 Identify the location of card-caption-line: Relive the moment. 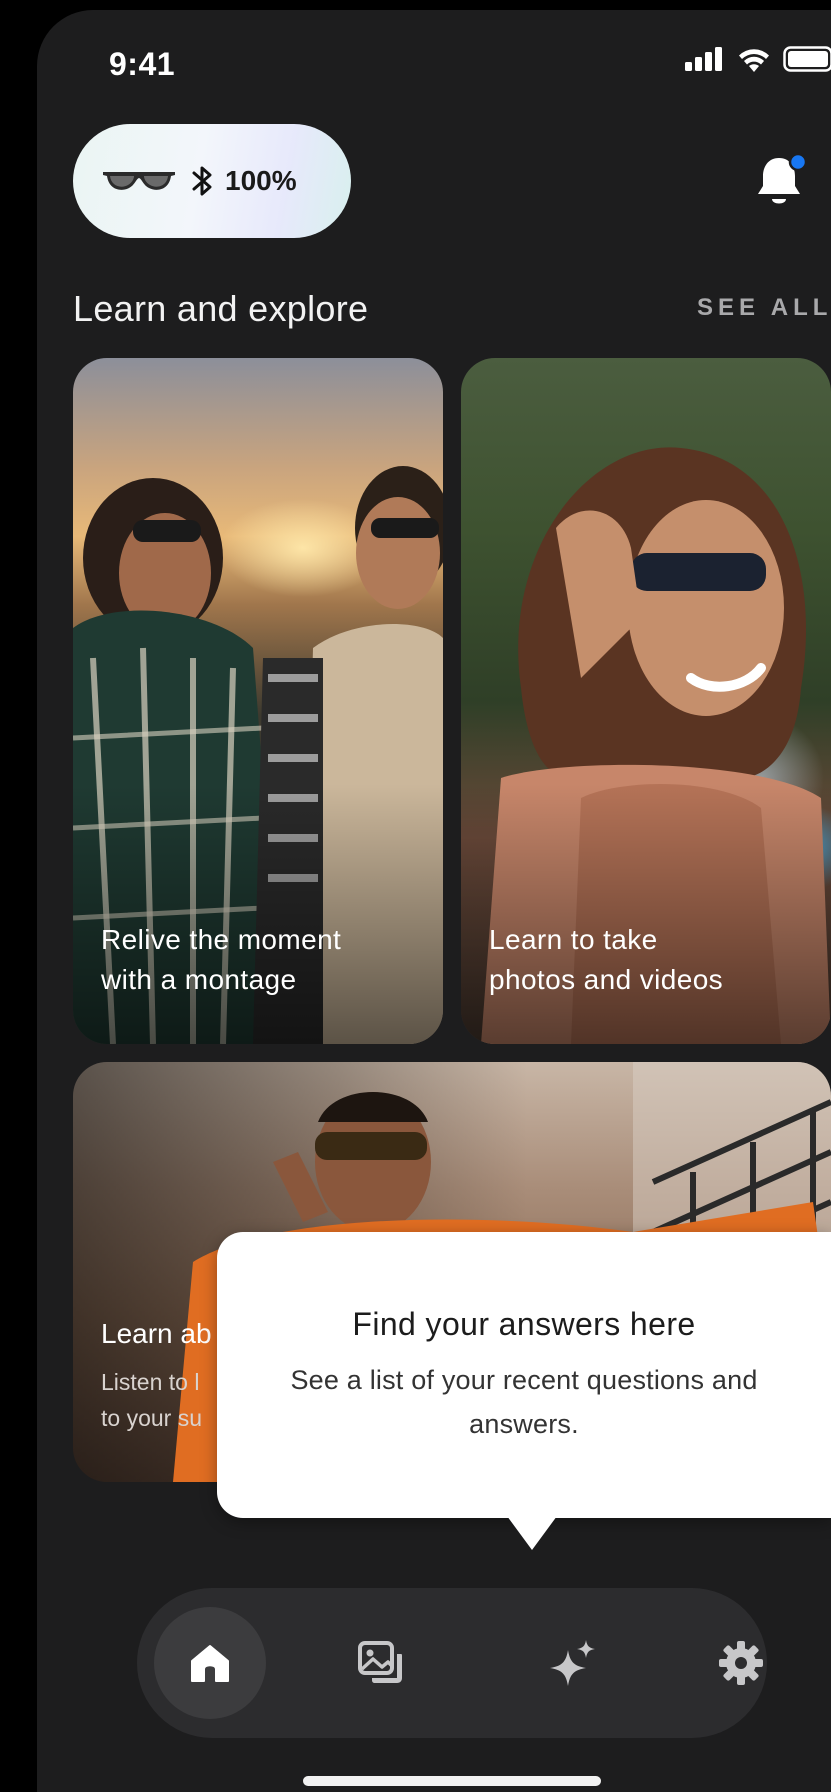
(221, 939).